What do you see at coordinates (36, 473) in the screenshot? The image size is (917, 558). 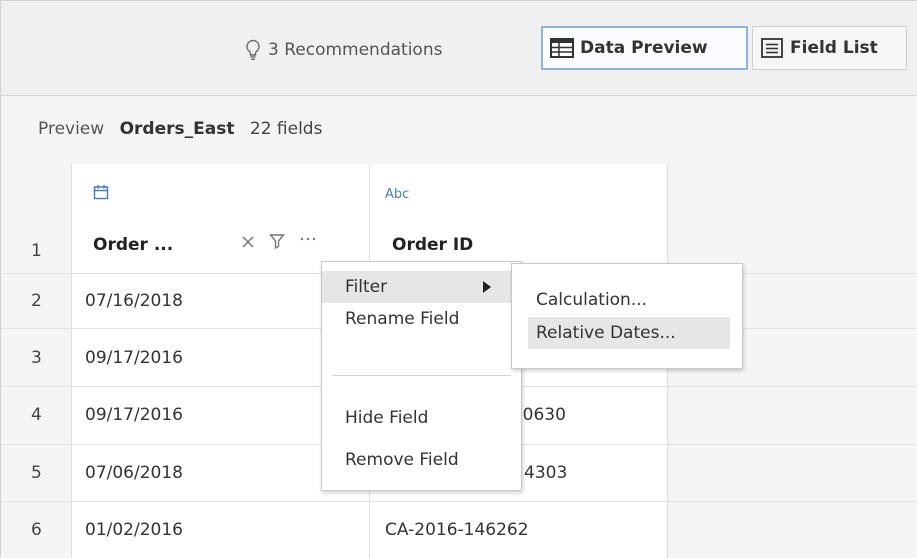 I see `row-number: 5` at bounding box center [36, 473].